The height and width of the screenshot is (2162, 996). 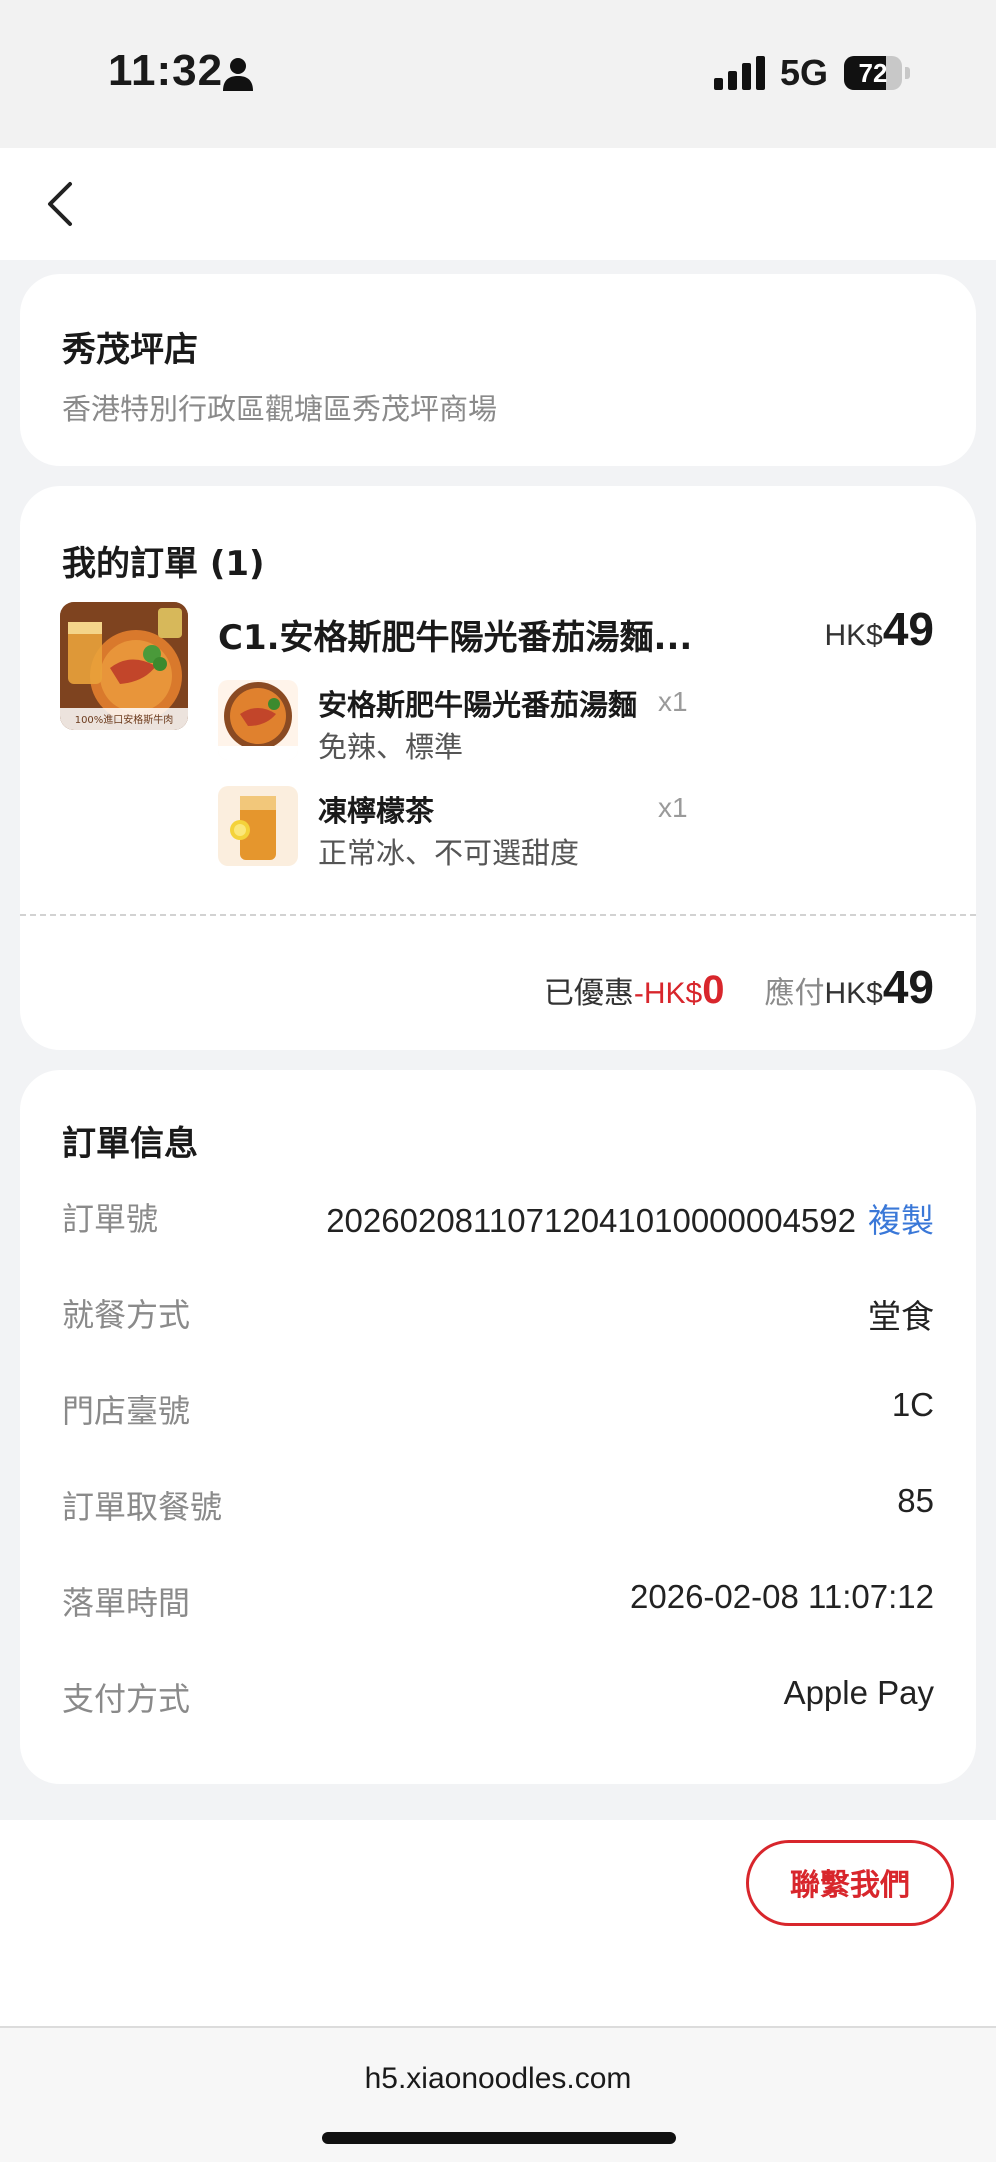 I want to click on browser-url: h5.xiaonoodles.com, so click(x=498, y=2079).